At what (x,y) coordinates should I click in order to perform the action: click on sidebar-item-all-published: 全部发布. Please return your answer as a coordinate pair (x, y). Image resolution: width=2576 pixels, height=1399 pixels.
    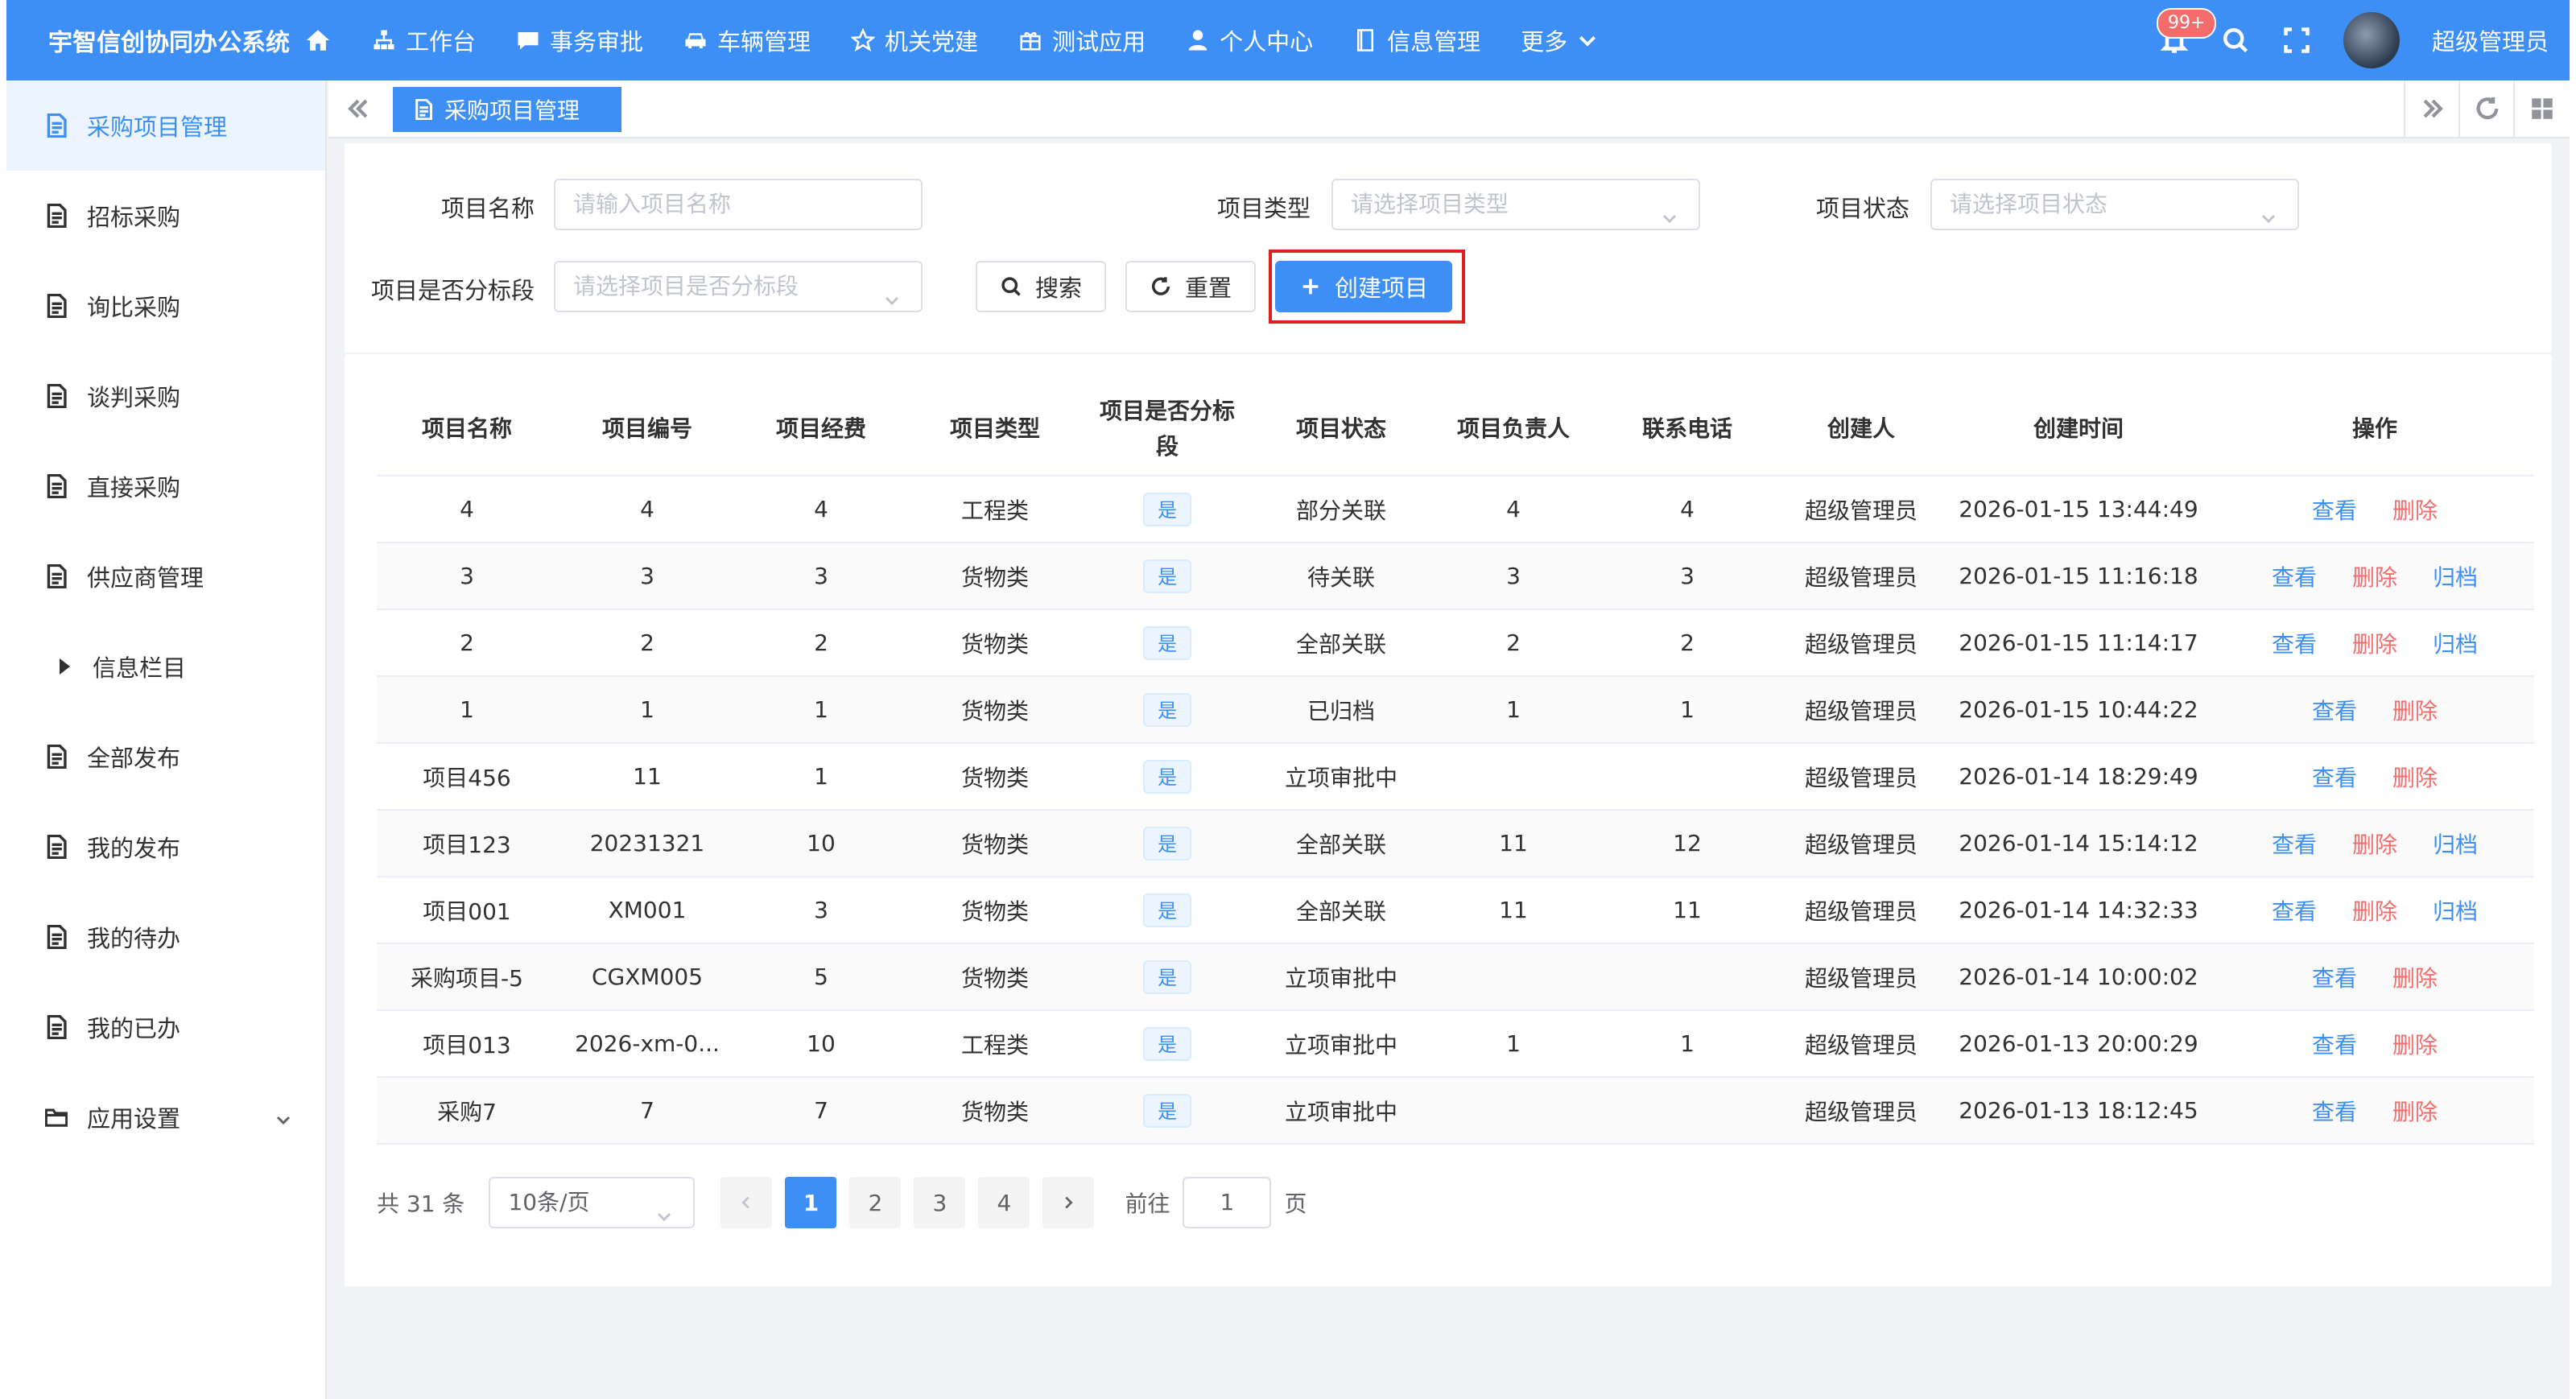
    Looking at the image, I should click on (165, 757).